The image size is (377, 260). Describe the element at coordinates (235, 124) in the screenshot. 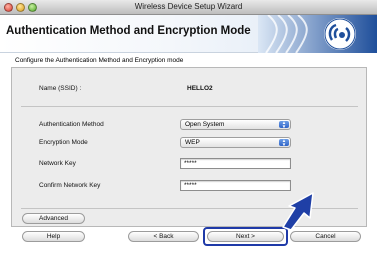

I see `auth-method-select: Open System ▲ ▼` at that location.